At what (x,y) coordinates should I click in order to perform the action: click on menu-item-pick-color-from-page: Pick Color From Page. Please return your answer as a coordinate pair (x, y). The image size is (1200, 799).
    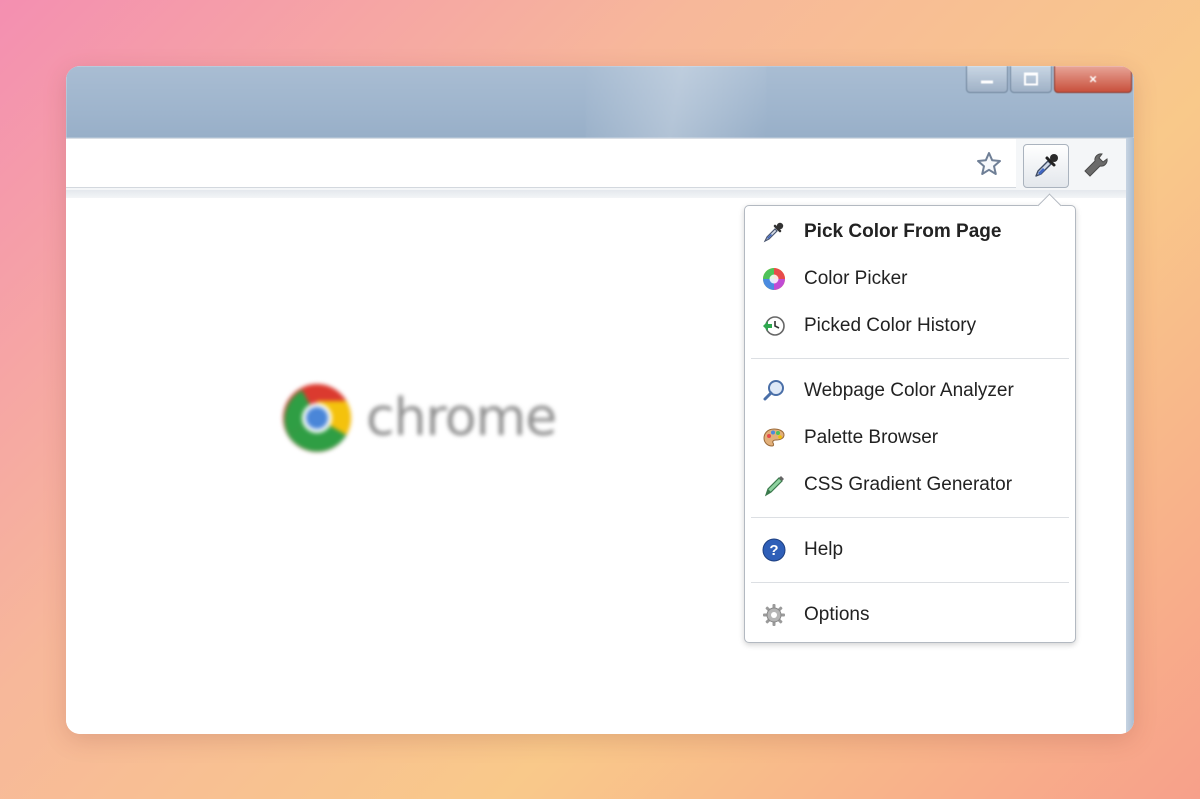
    Looking at the image, I should click on (910, 232).